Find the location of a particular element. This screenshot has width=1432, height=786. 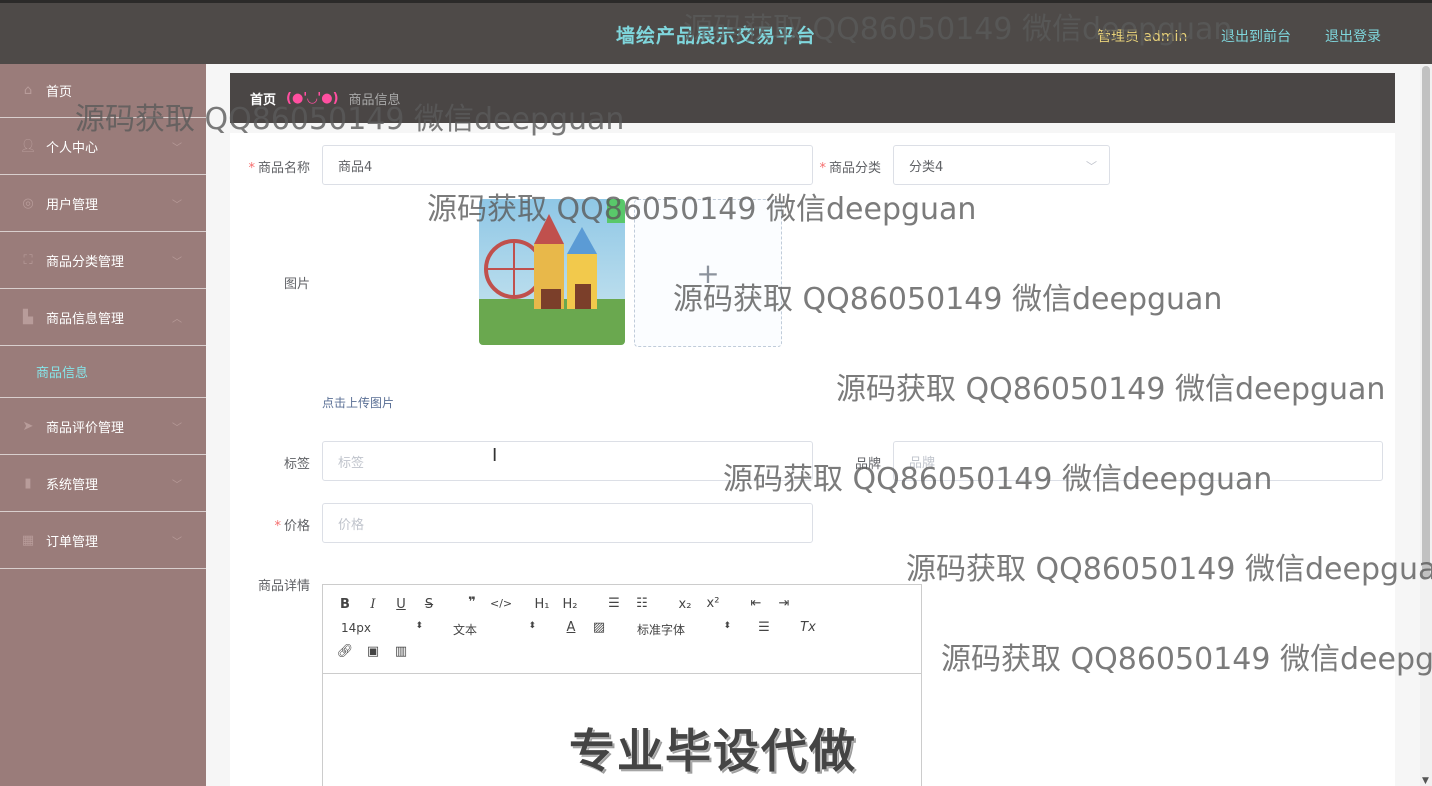

indent-icon: ⇥ is located at coordinates (784, 603).